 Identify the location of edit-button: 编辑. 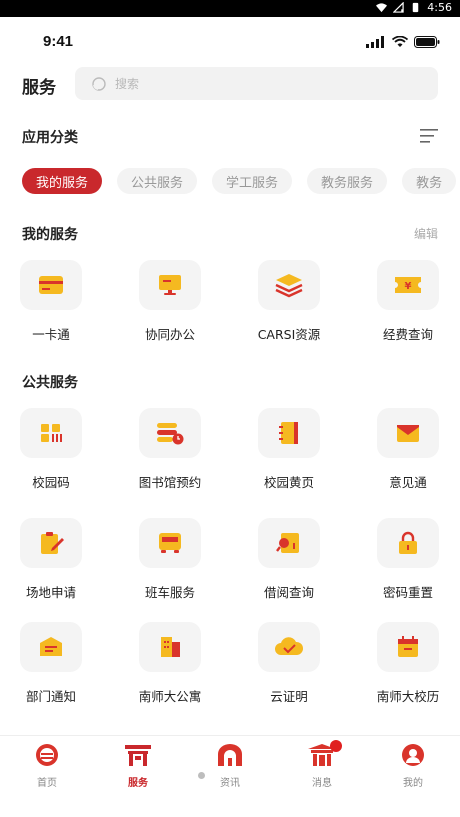
(426, 233).